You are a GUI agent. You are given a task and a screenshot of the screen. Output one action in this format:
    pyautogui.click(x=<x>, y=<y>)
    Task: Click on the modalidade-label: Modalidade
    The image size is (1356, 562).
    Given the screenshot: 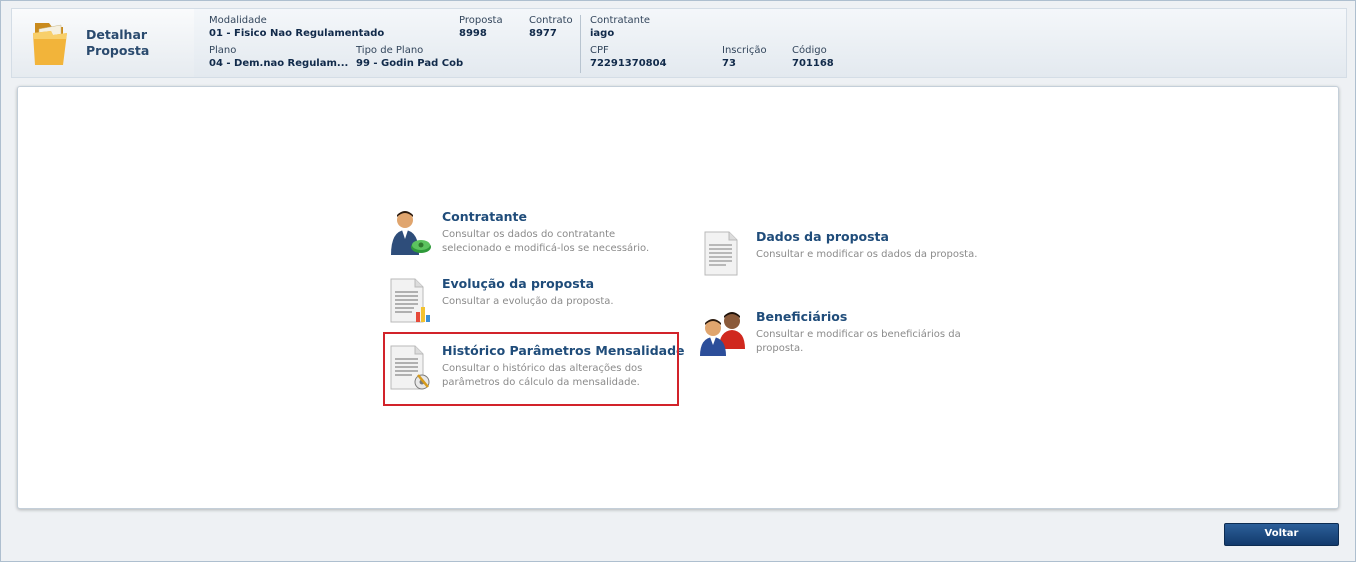 What is the action you would take?
    pyautogui.click(x=238, y=20)
    